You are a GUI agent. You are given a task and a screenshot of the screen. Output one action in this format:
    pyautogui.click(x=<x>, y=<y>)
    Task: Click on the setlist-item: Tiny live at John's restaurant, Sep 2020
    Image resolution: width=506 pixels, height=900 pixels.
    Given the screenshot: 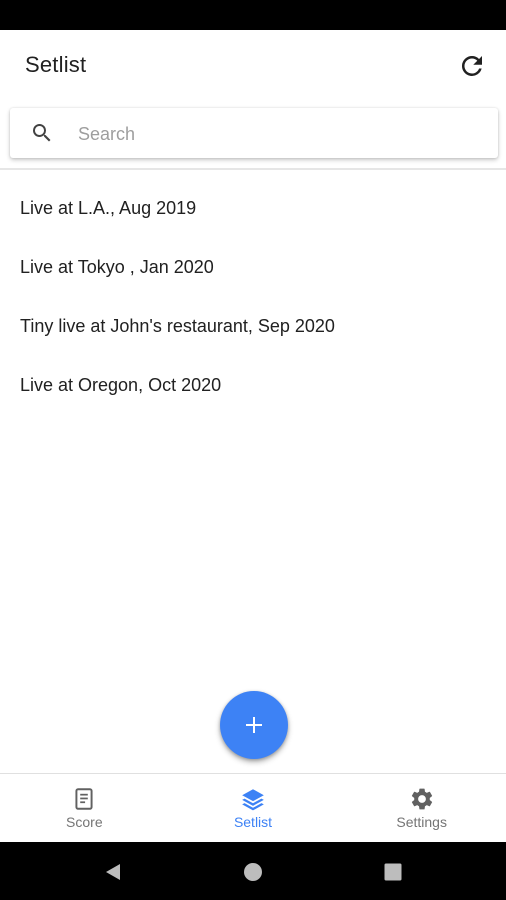 What is the action you would take?
    pyautogui.click(x=253, y=326)
    